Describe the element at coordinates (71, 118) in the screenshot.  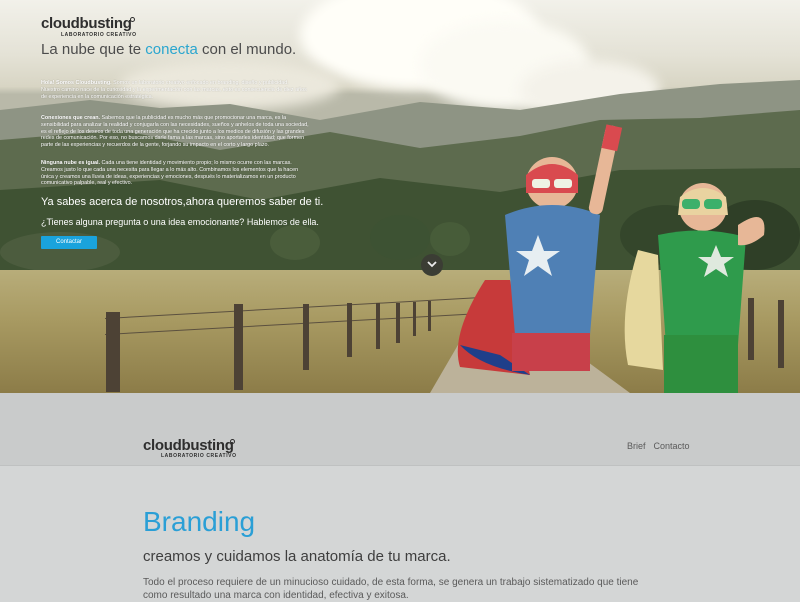
I see `paragraph-lead: Conexiones que crean.` at that location.